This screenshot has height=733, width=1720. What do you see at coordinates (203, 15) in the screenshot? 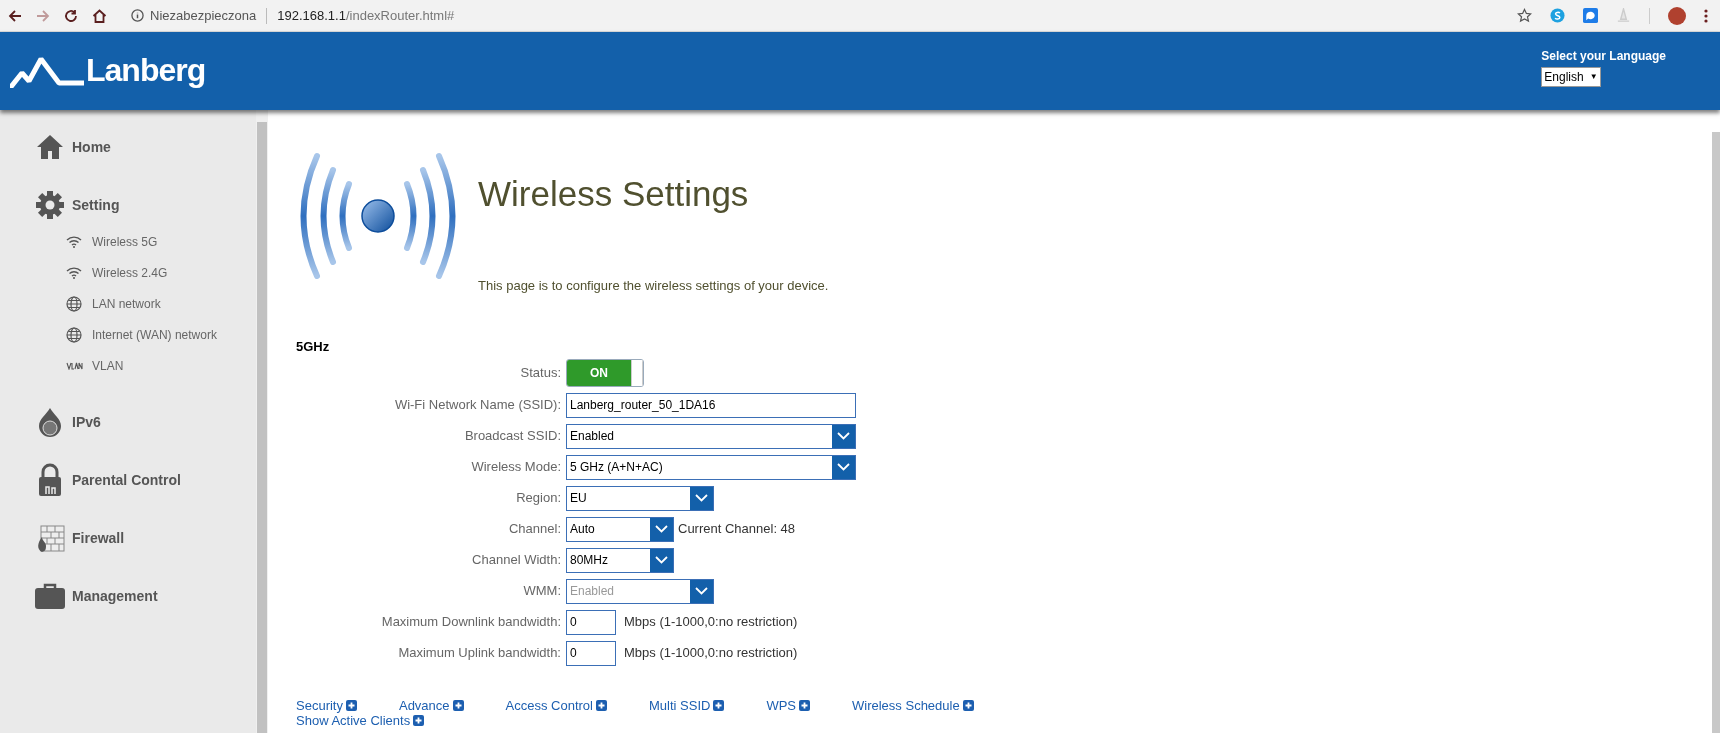
I see `security-label: Niezabezpieczona` at bounding box center [203, 15].